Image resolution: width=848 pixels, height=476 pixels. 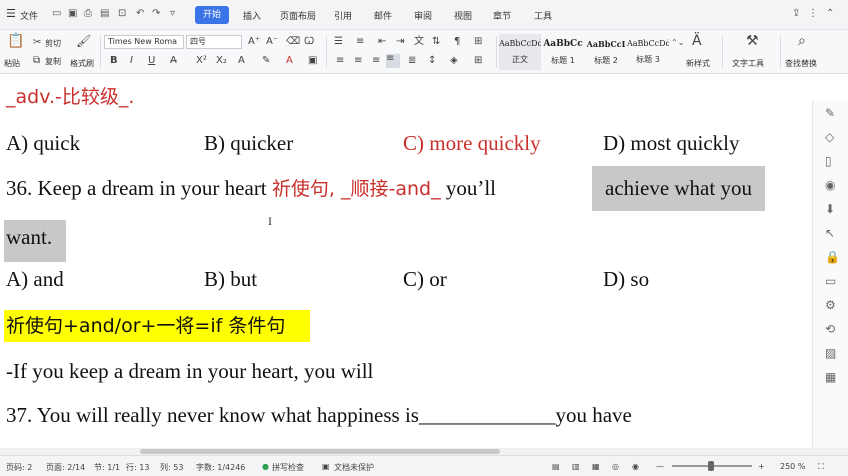 I want to click on styles-scroll-icon: ⌃⌄, so click(x=677, y=43).